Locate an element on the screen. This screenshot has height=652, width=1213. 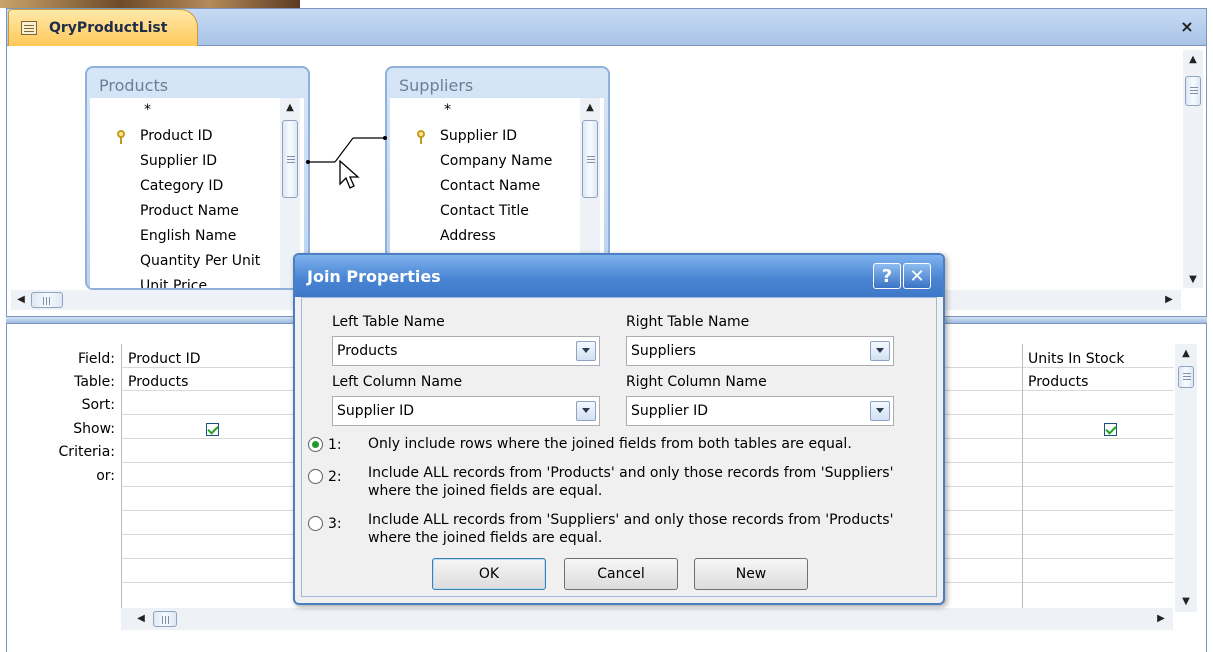
left-table-combo: Products is located at coordinates (466, 351).